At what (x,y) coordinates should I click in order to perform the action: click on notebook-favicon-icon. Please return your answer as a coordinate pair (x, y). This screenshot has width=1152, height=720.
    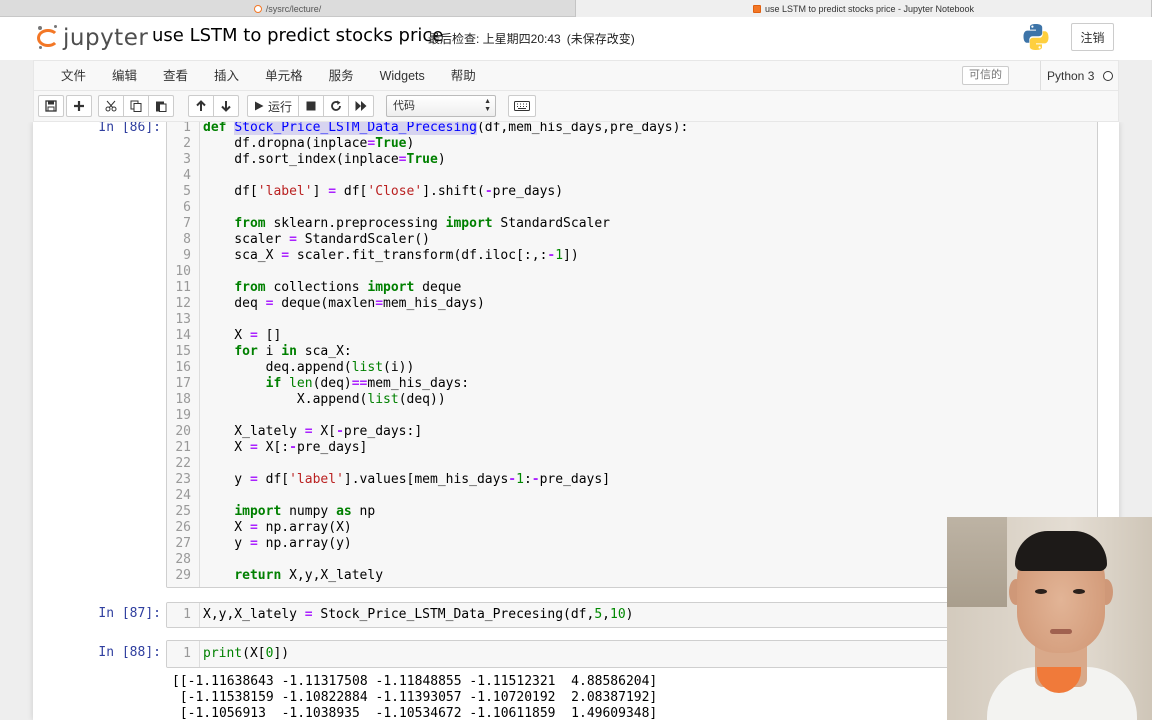
    Looking at the image, I should click on (756, 8).